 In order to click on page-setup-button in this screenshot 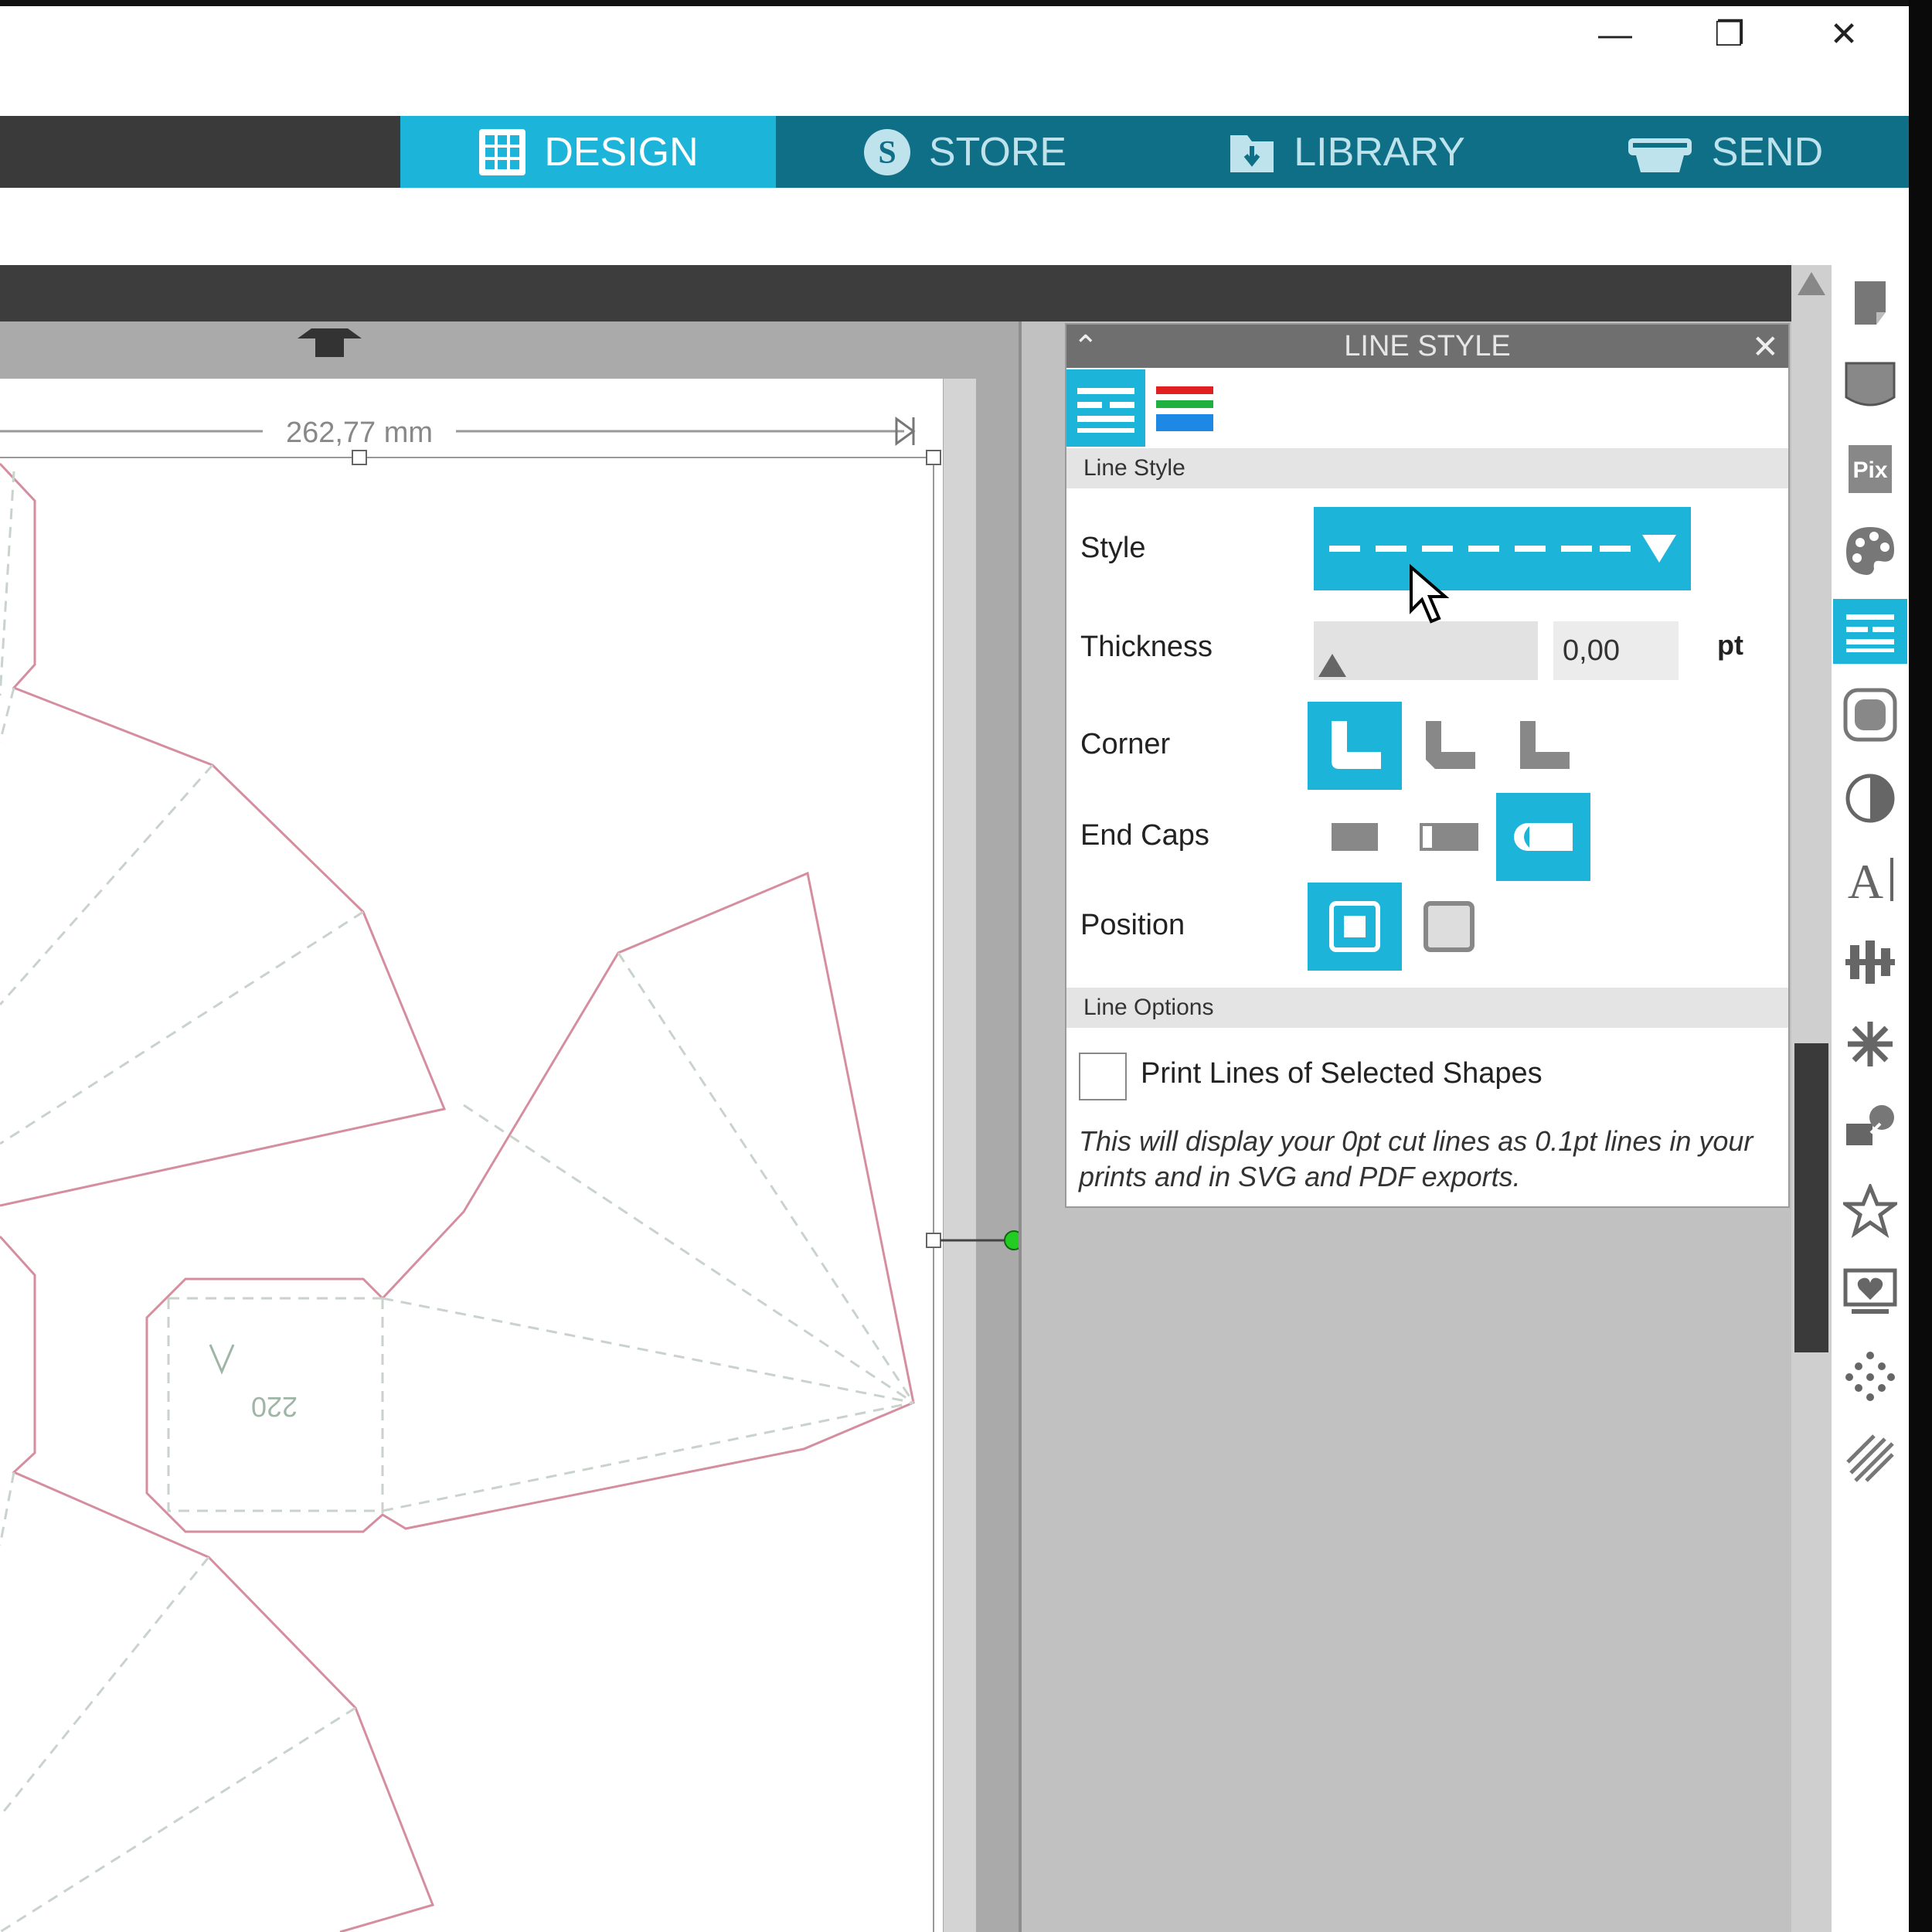, I will do `click(1870, 303)`.